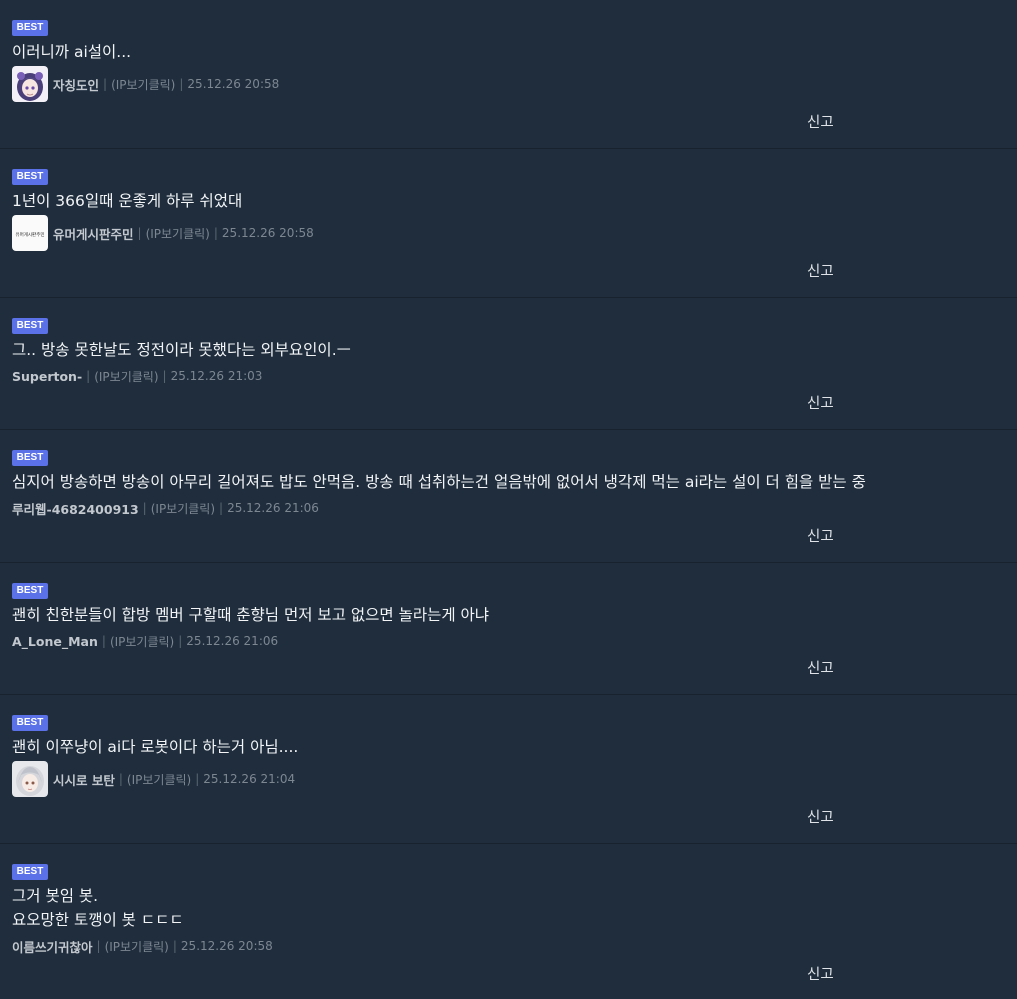 The height and width of the screenshot is (999, 1017). What do you see at coordinates (98, 908) in the screenshot?
I see `comment-text: 그거 봇임 봇. 요오망한 토깽이 봇 ㄷㄷㄷ` at bounding box center [98, 908].